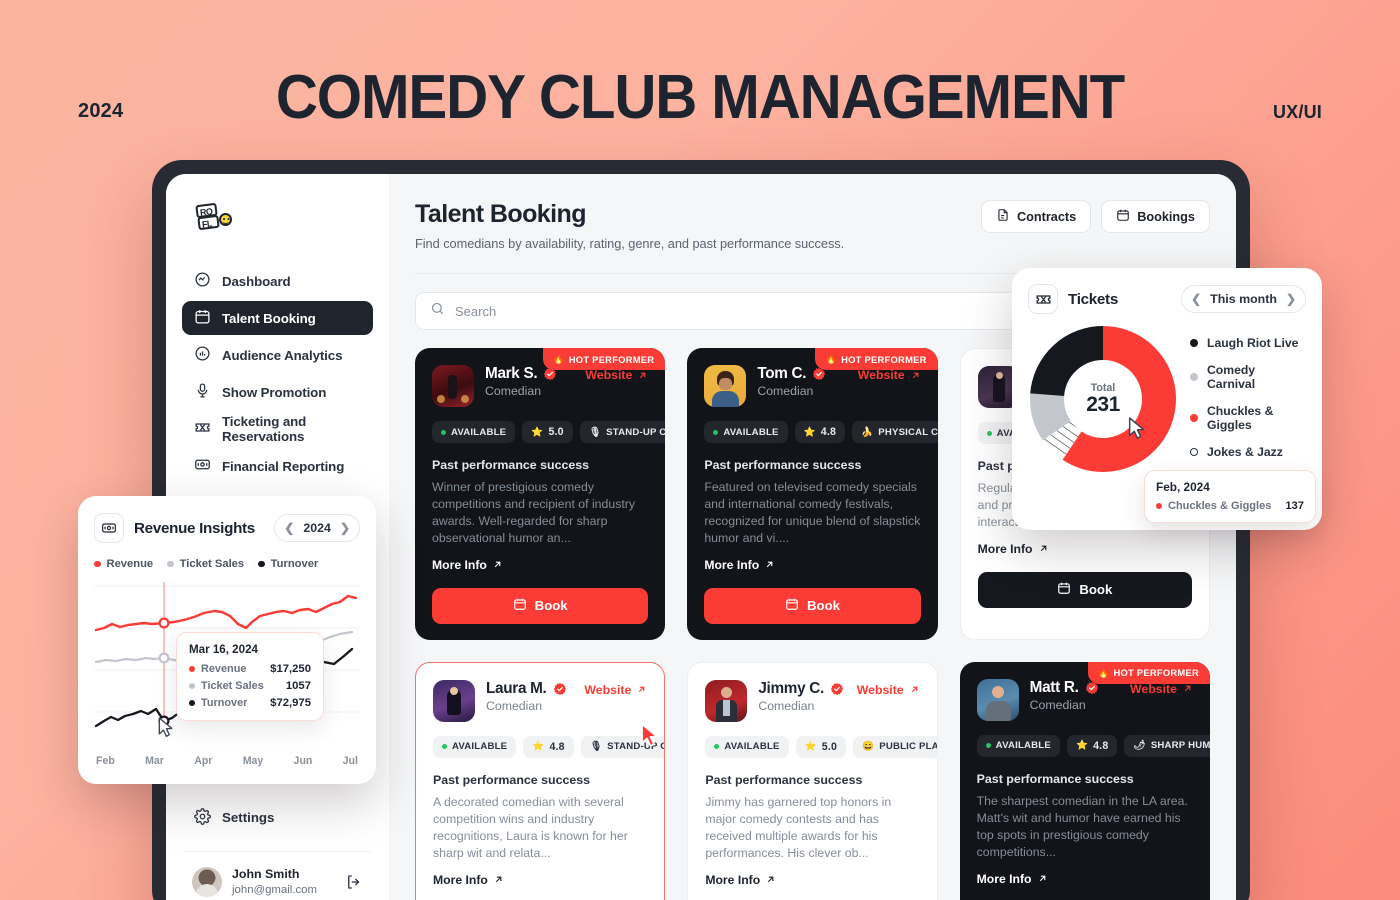 The height and width of the screenshot is (900, 1400). Describe the element at coordinates (1248, 343) in the screenshot. I see `legend-item-laugh-riot-live: Laugh Riot Live` at that location.